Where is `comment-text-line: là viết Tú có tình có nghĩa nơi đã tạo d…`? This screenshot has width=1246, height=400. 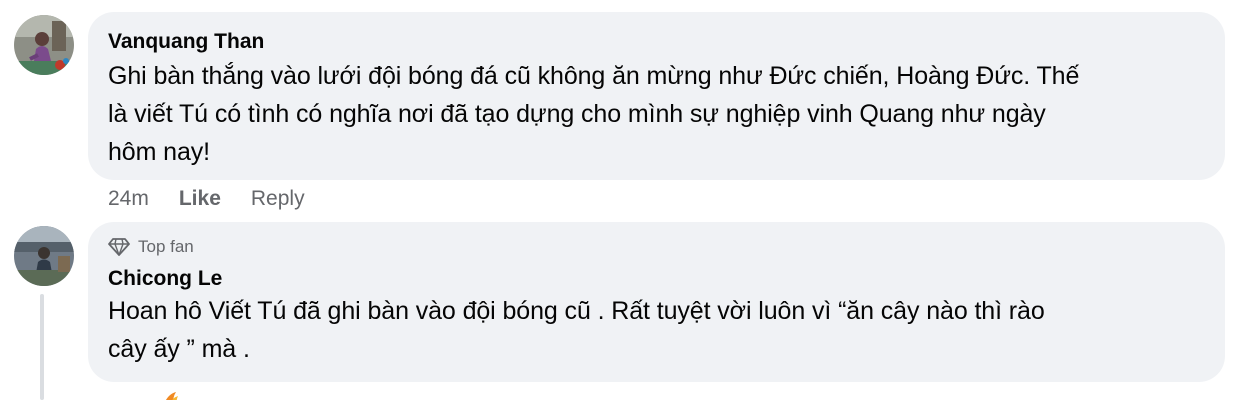
comment-text-line: là viết Tú có tình có nghĩa nơi đã tạo d… is located at coordinates (577, 114).